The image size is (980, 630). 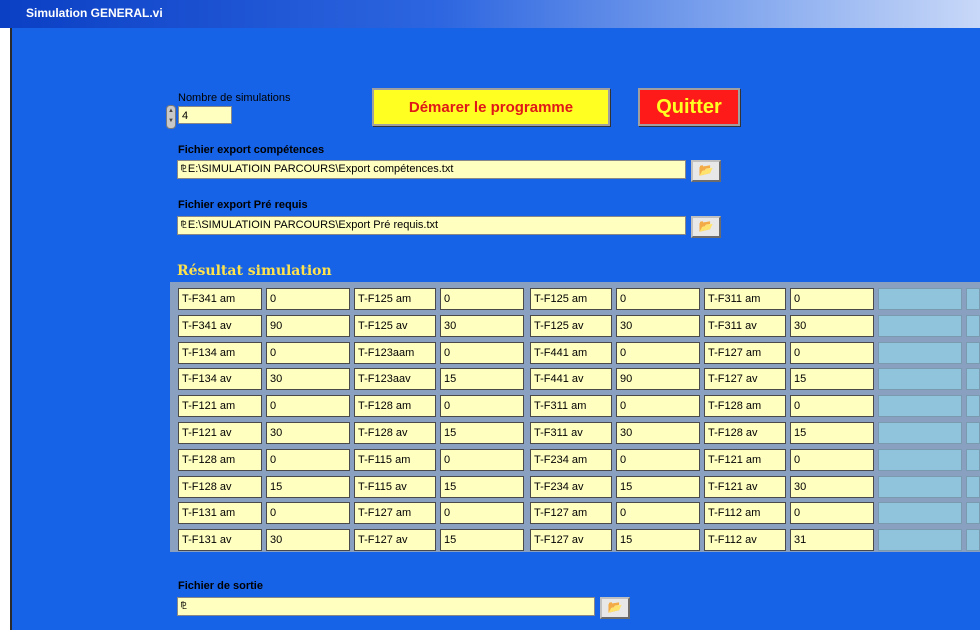 What do you see at coordinates (220, 299) in the screenshot?
I see `result-name-cell: T-F341 am` at bounding box center [220, 299].